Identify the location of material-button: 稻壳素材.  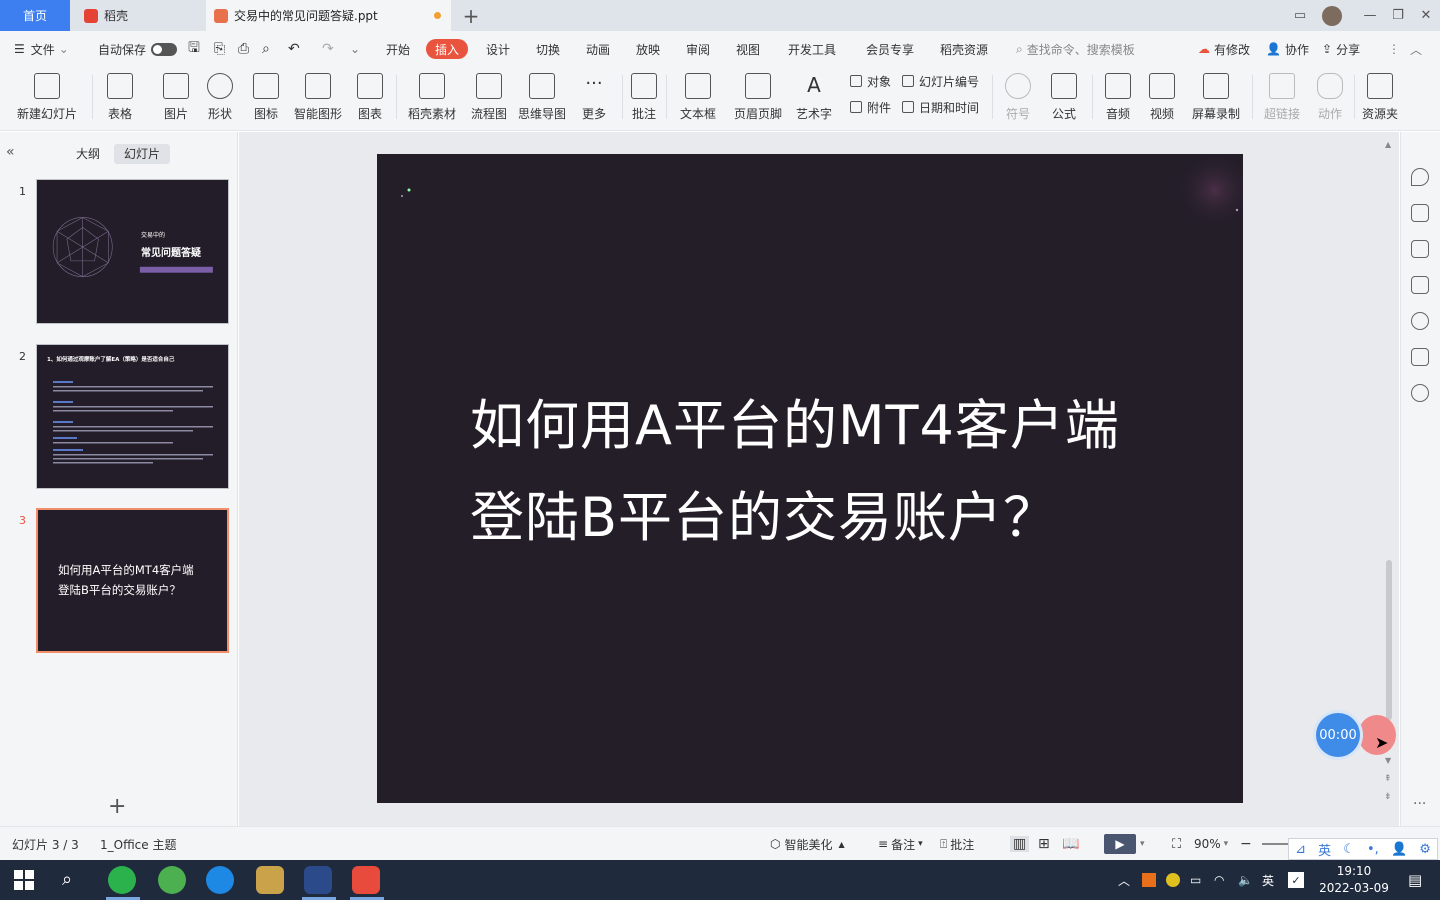
(432, 98).